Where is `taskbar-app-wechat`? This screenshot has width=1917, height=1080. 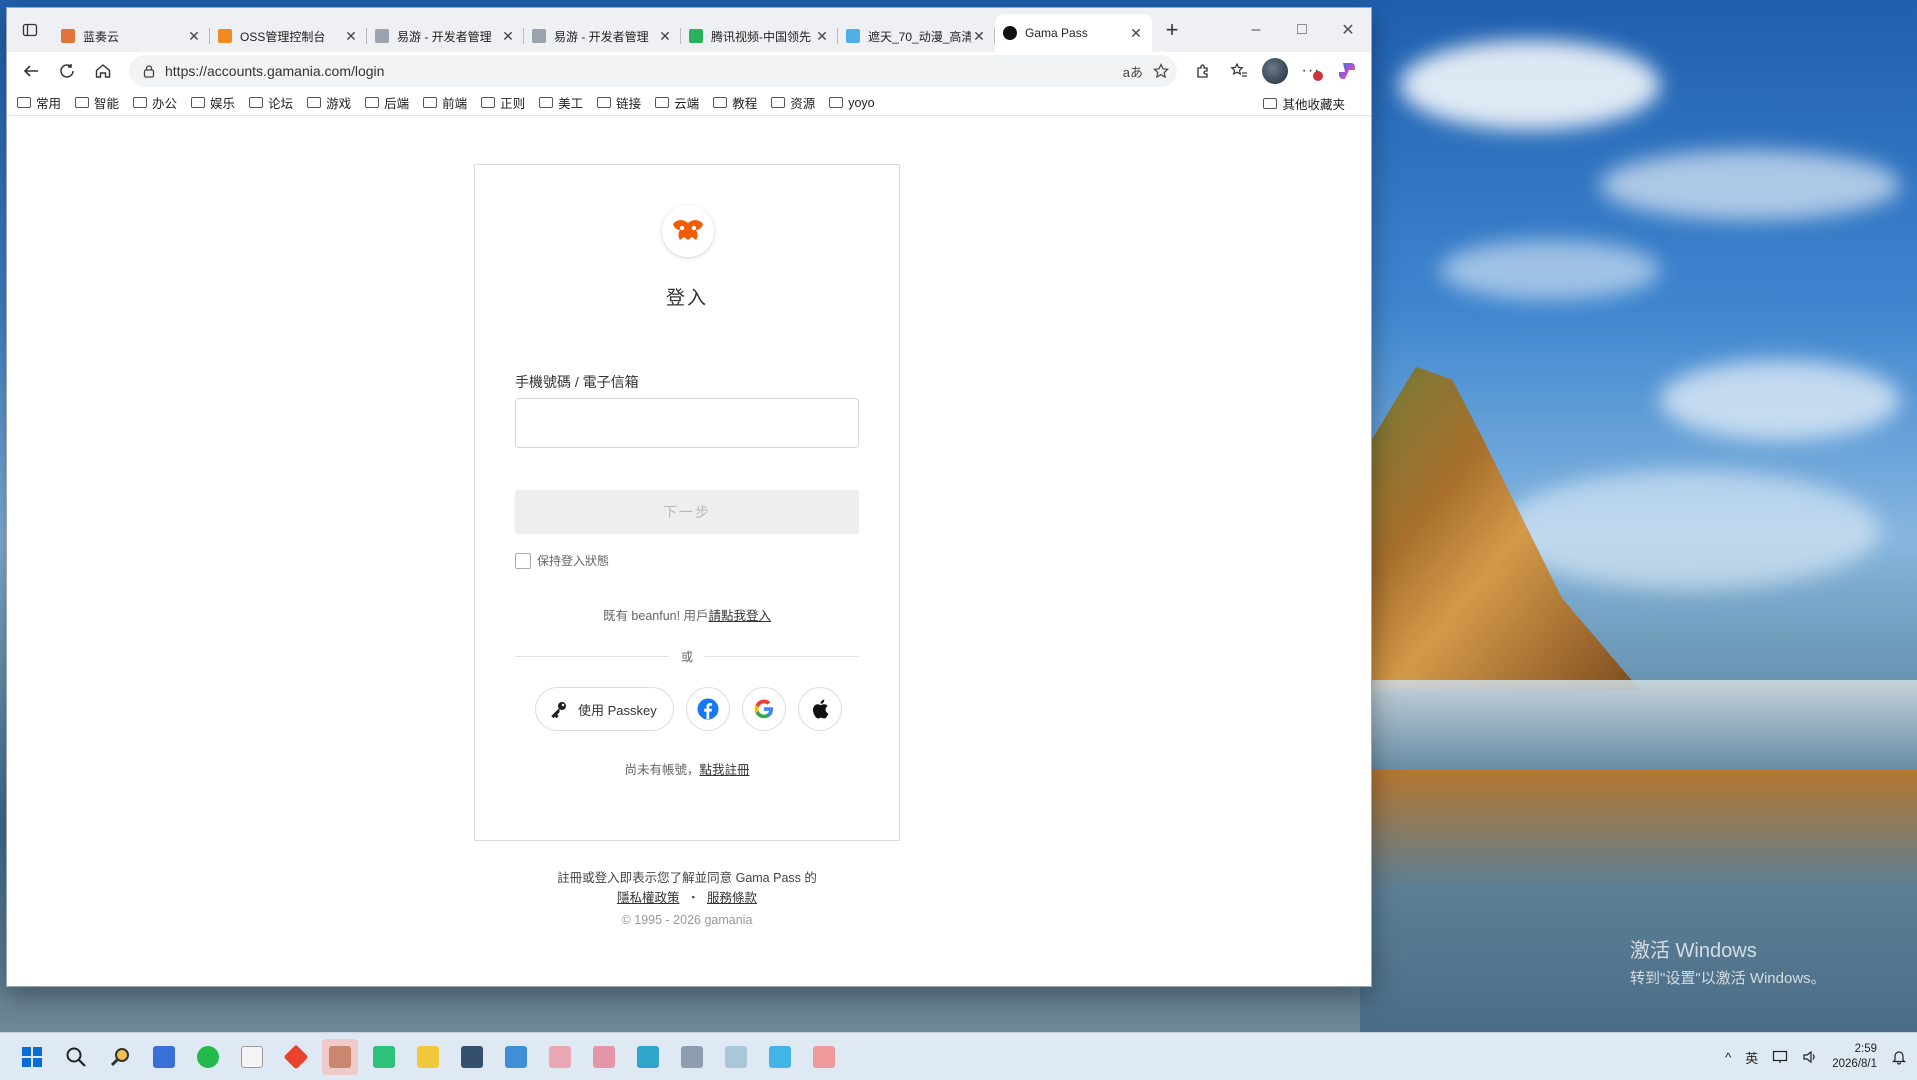
taskbar-app-wechat is located at coordinates (208, 1057).